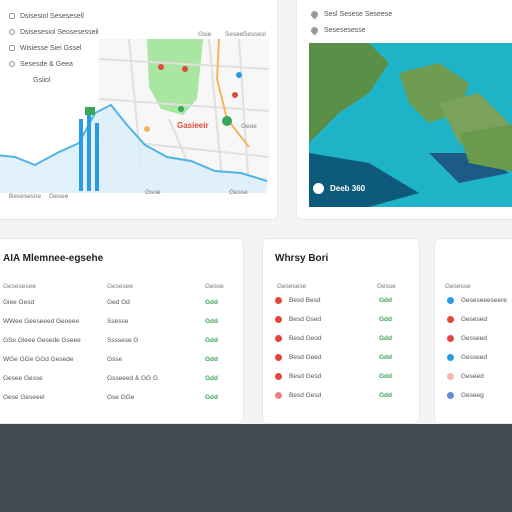 This screenshot has height=512, width=512. What do you see at coordinates (234, 34) in the screenshot?
I see `map-label: Sesee` at bounding box center [234, 34].